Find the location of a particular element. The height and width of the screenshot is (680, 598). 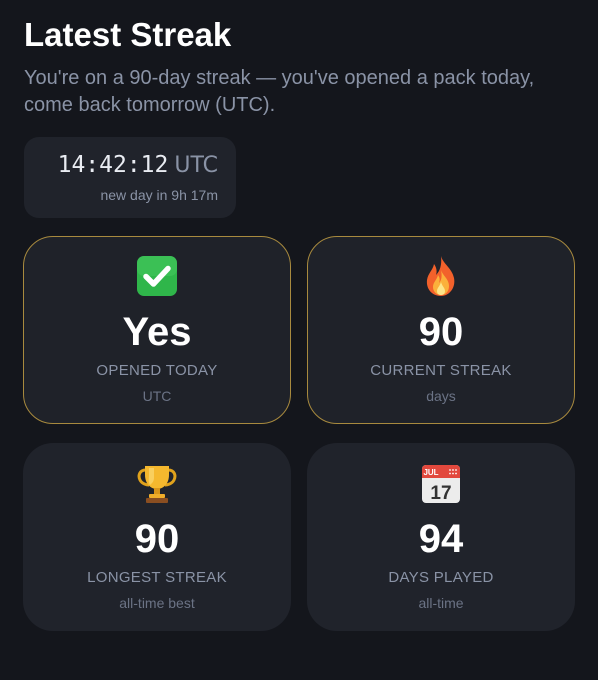

days-played-card: JUL 17 94 DAYS PLAYED all-time is located at coordinates (441, 537).